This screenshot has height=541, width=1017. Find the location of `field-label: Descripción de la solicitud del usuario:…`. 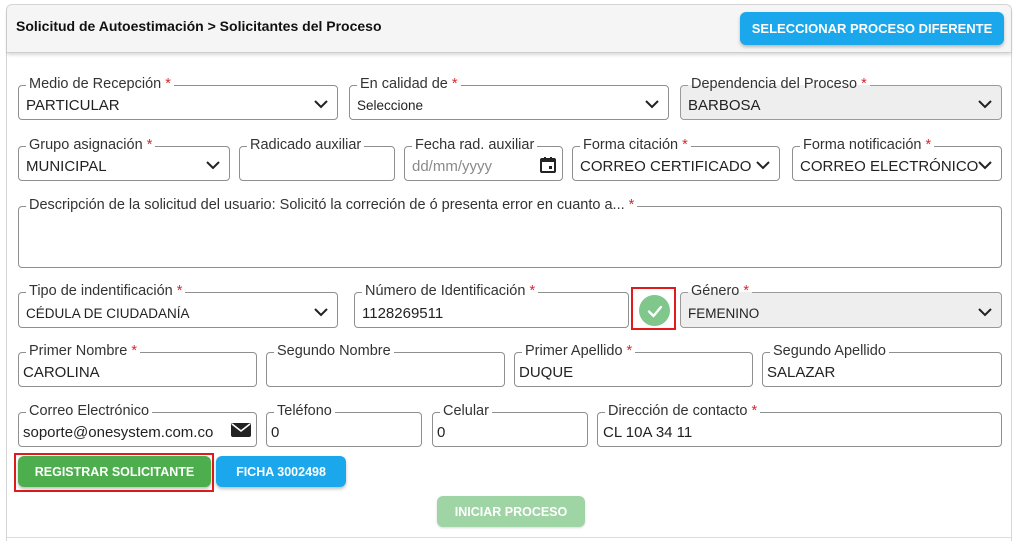

field-label: Descripción de la solicitud del usuario:… is located at coordinates (327, 205).